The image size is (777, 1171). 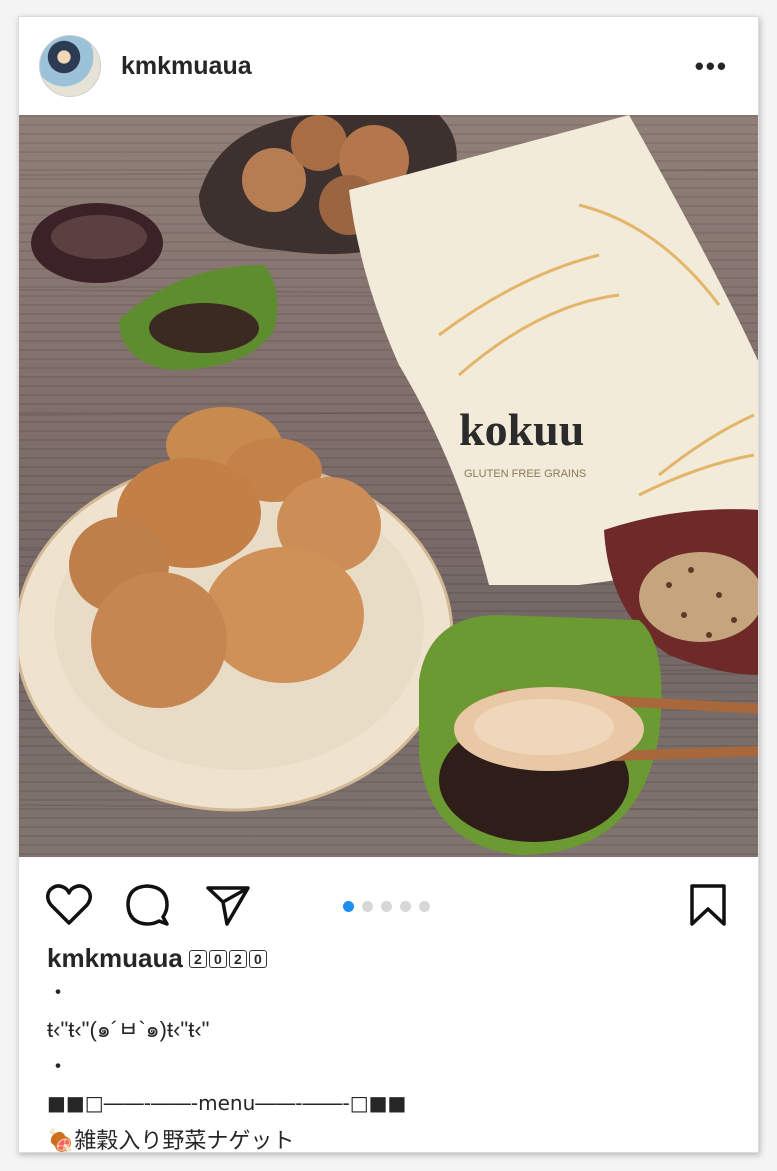 What do you see at coordinates (186, 66) in the screenshot?
I see `post-username: kmkmuaua` at bounding box center [186, 66].